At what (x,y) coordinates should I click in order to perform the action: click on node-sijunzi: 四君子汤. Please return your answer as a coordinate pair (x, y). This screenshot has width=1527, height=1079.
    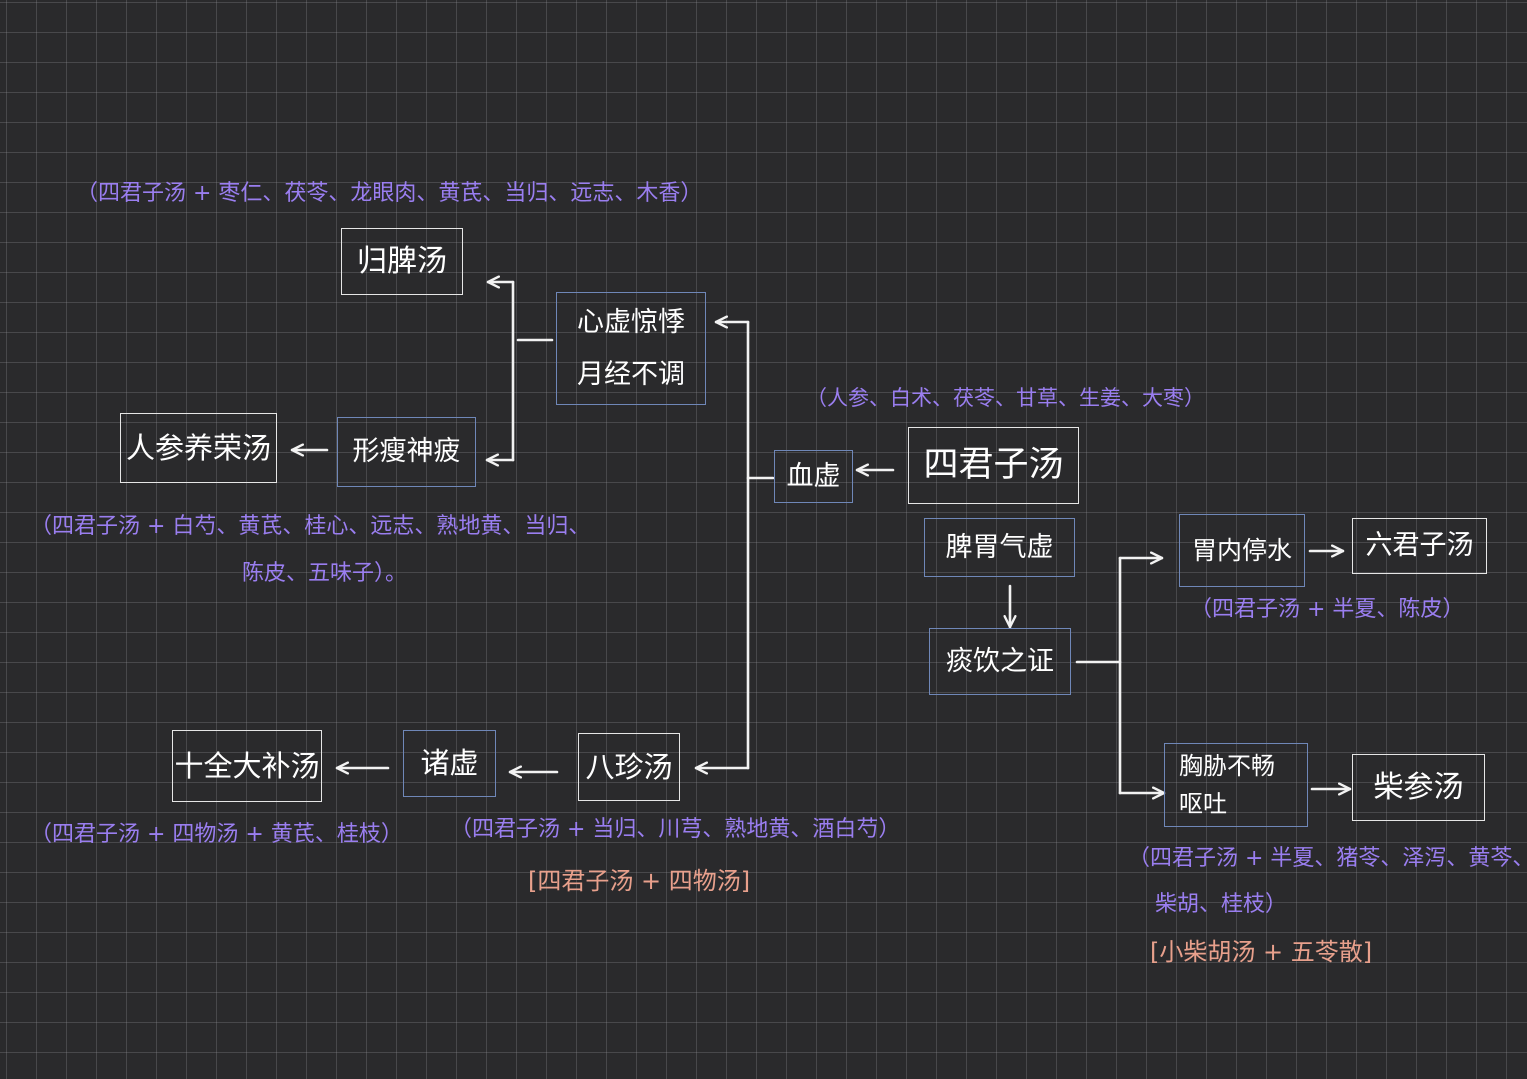
    Looking at the image, I should click on (993, 465).